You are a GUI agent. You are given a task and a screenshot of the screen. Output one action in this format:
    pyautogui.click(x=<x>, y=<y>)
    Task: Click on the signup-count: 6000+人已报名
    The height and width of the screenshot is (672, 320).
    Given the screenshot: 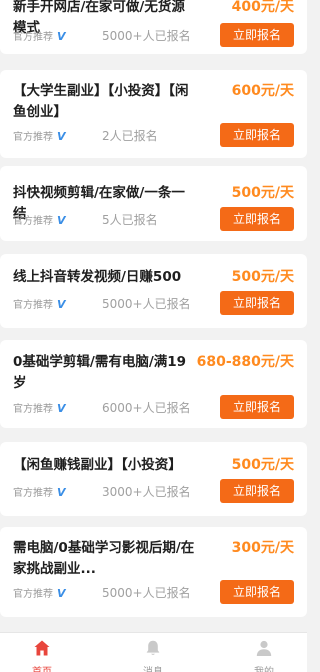 What is the action you would take?
    pyautogui.click(x=146, y=408)
    